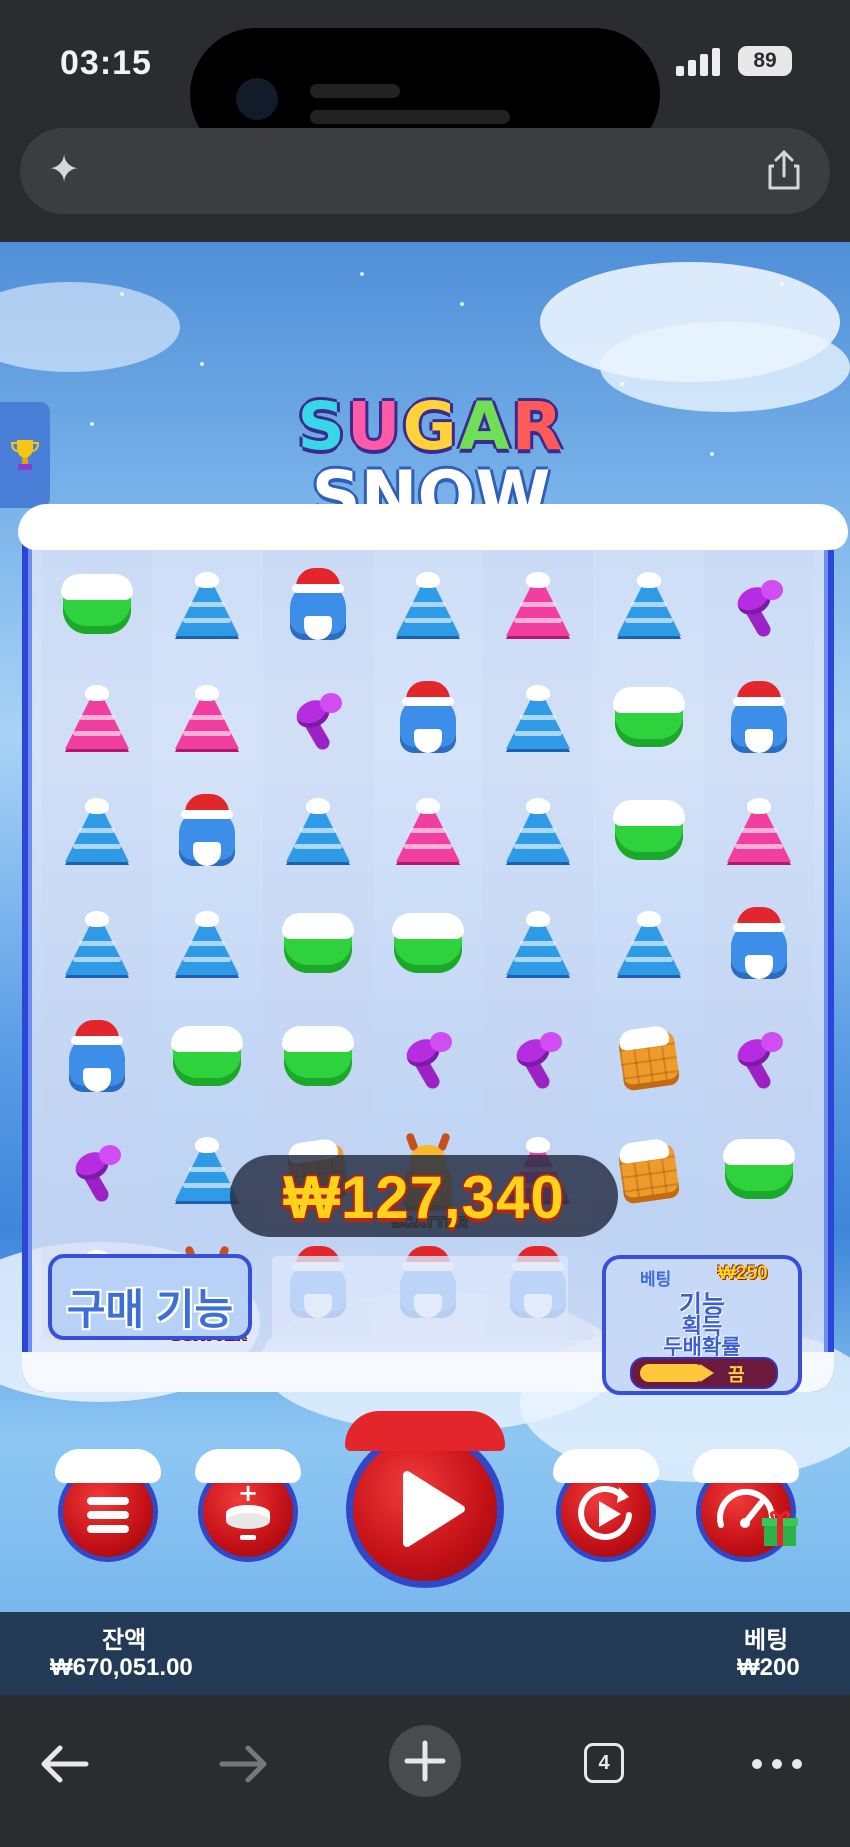 The height and width of the screenshot is (1847, 850). Describe the element at coordinates (606, 1505) in the screenshot. I see `autoplay-button` at that location.